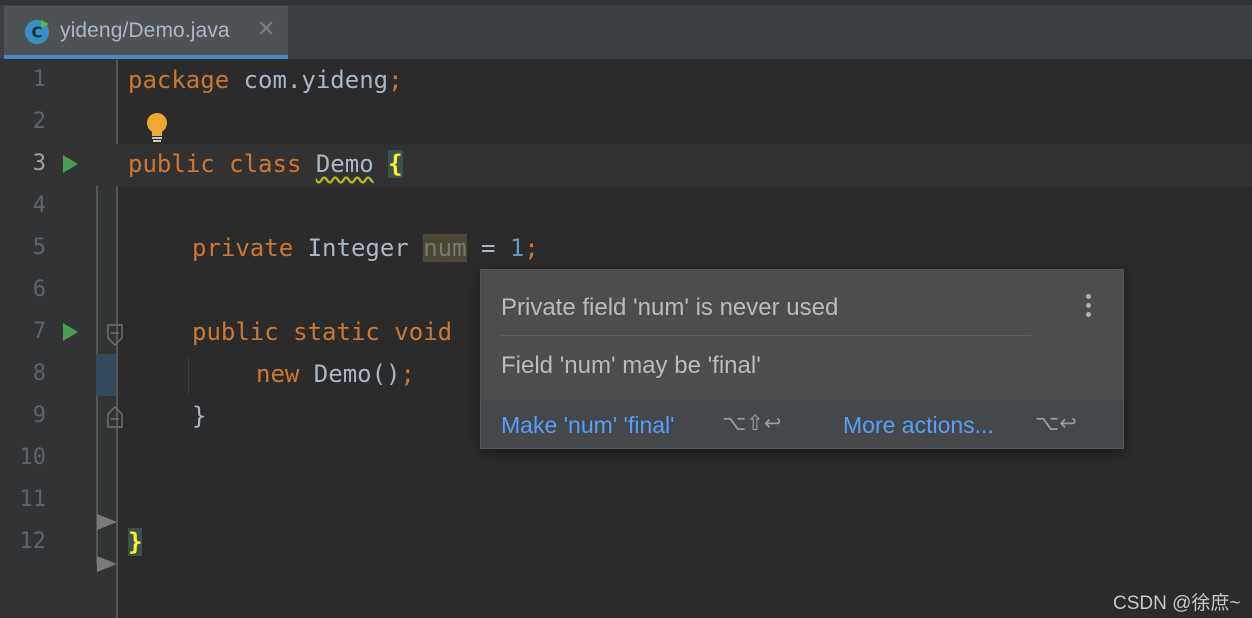  What do you see at coordinates (39, 79) in the screenshot?
I see `line-number: 1` at bounding box center [39, 79].